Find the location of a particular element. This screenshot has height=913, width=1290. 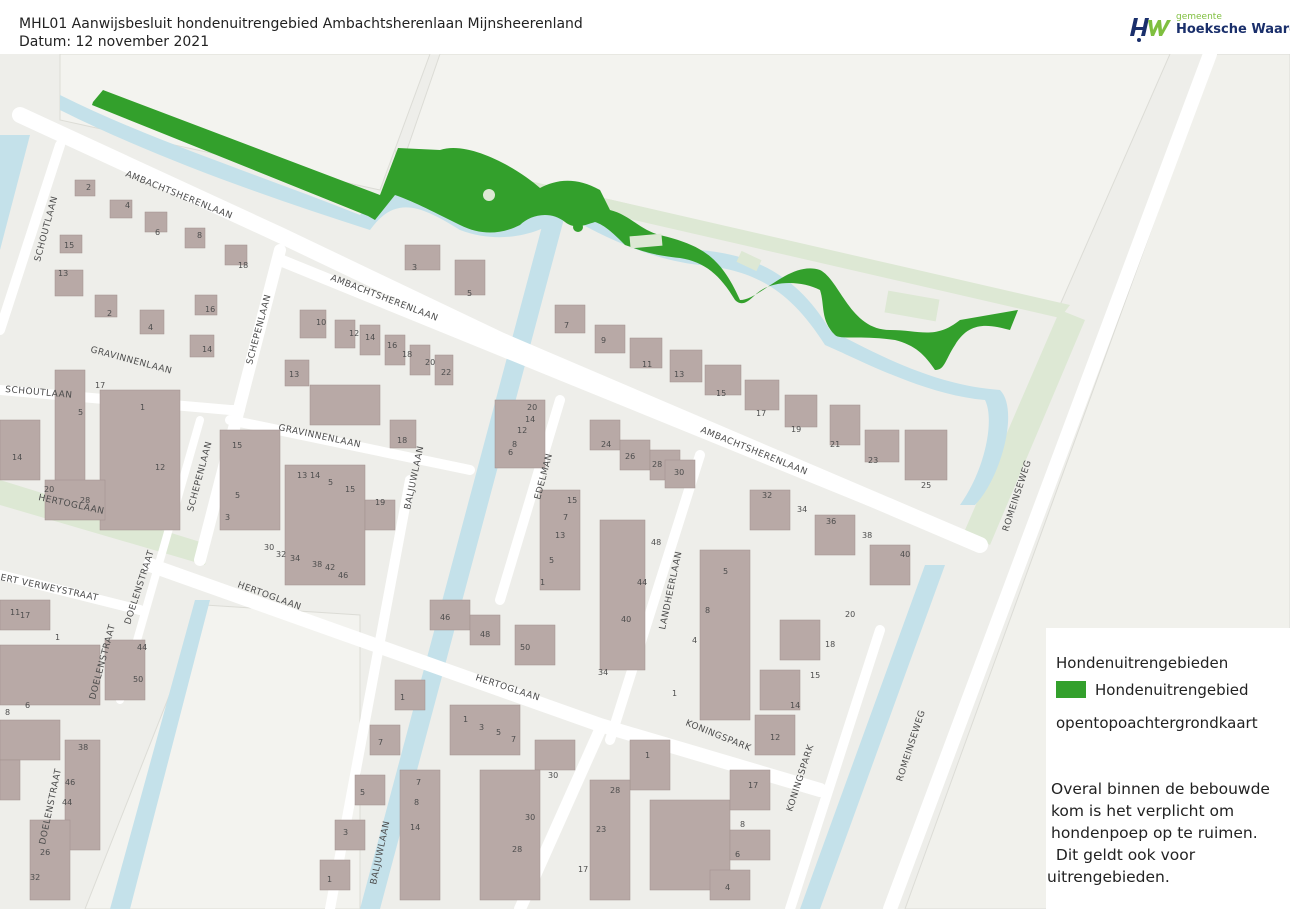

svg-text: 26 is located at coordinates (45, 852).